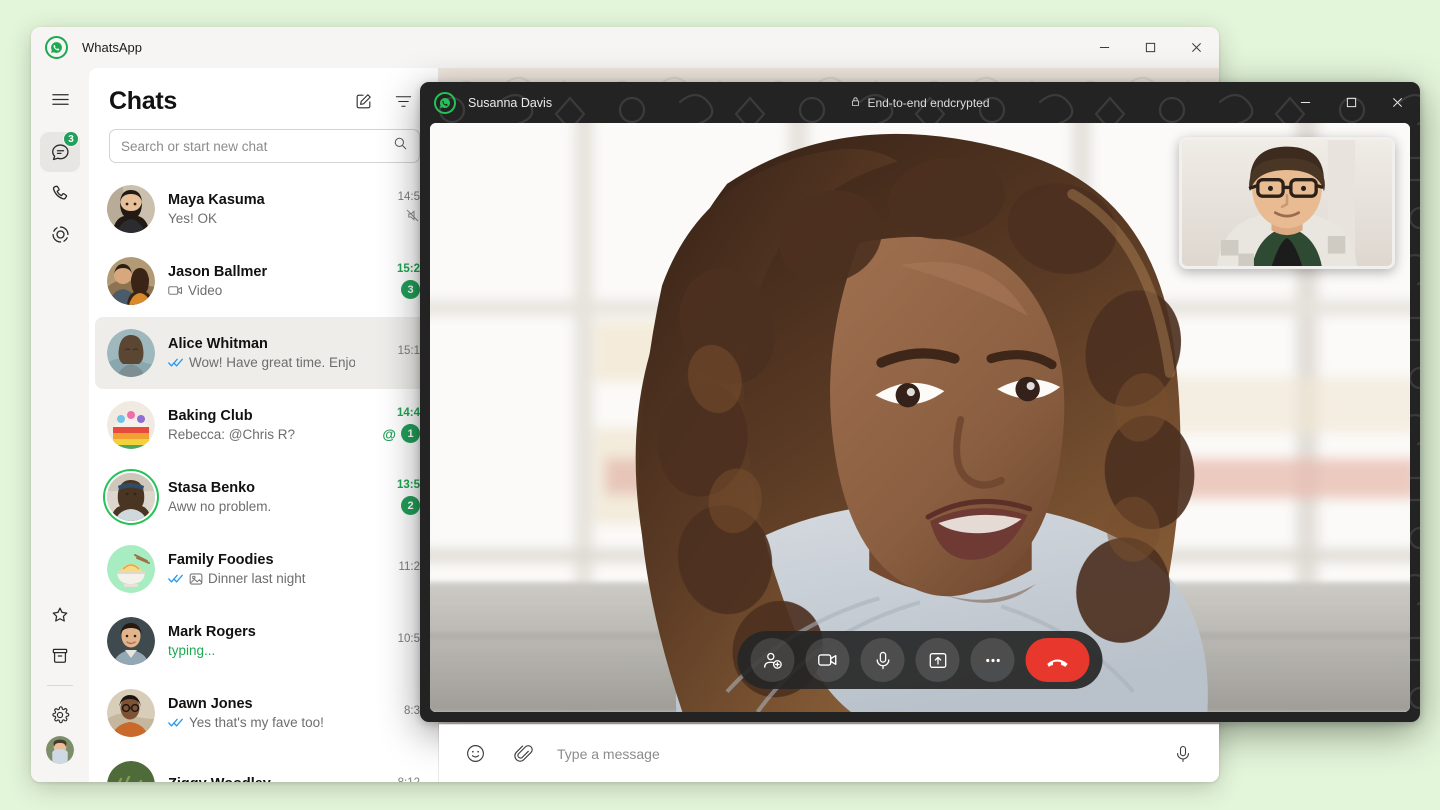 This screenshot has width=1440, height=810. What do you see at coordinates (412, 710) in the screenshot?
I see `chat-time: 8:3` at bounding box center [412, 710].